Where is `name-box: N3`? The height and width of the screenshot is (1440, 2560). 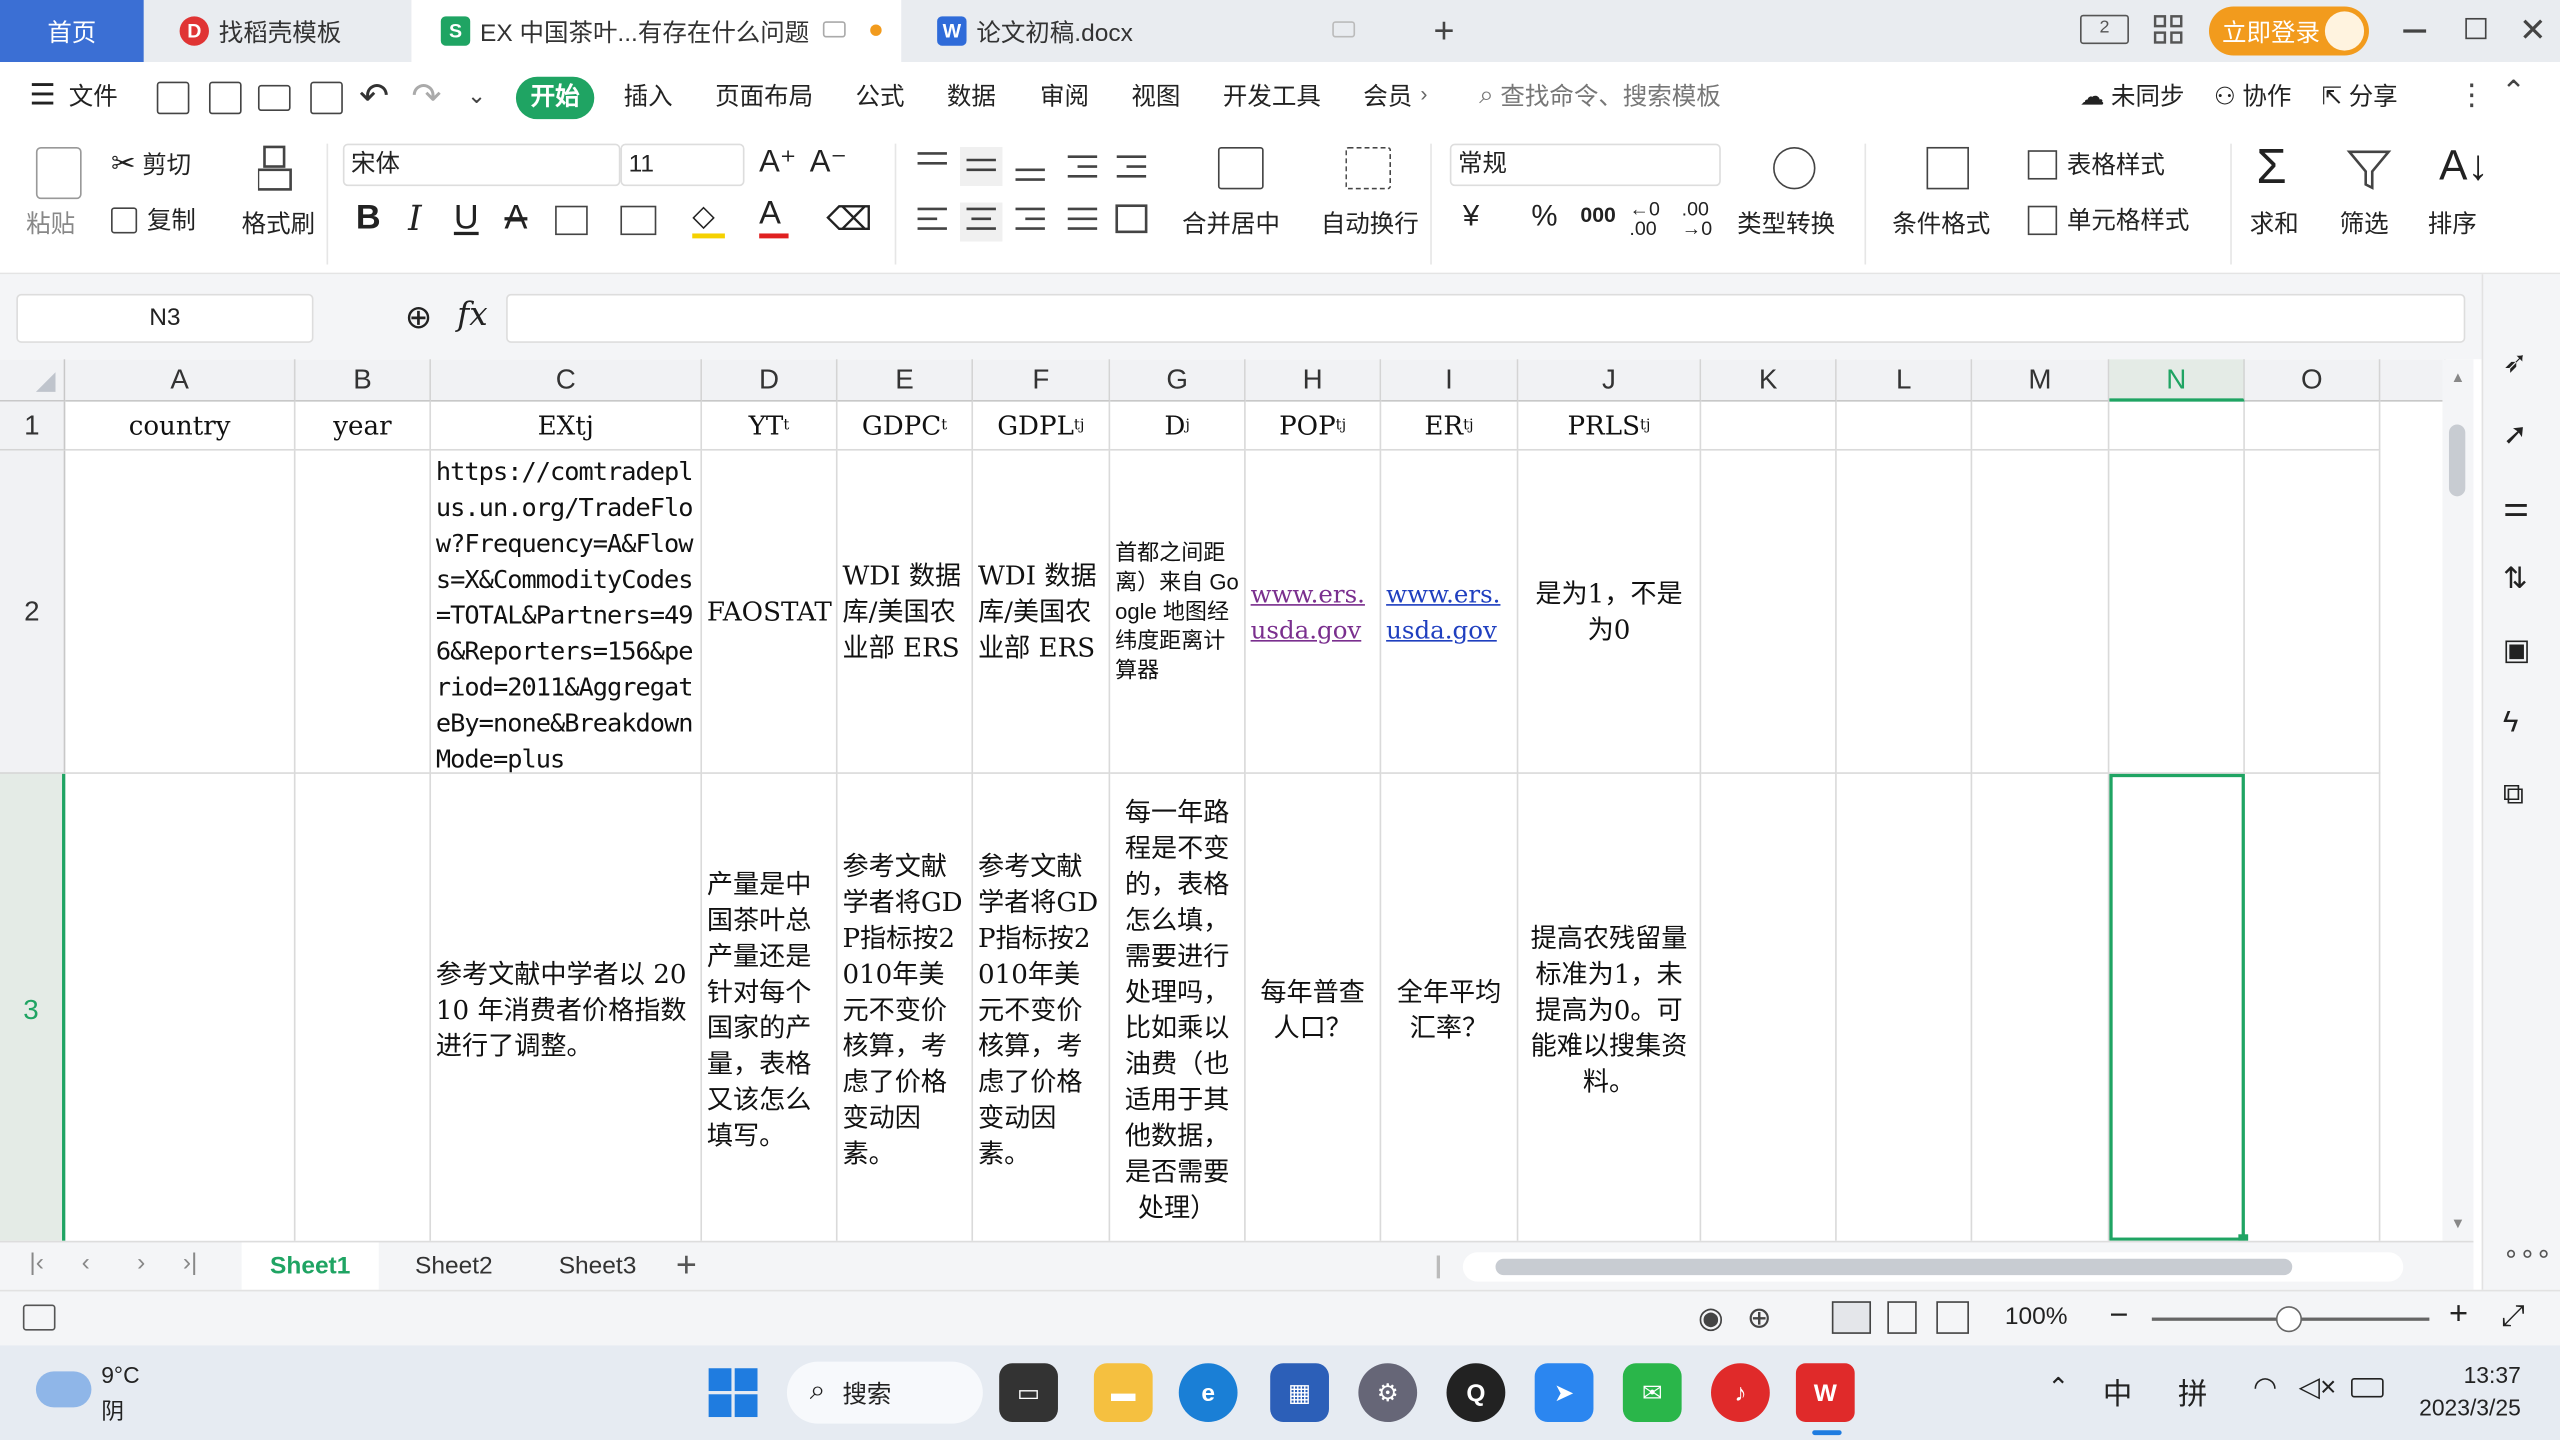 name-box: N3 is located at coordinates (165, 318).